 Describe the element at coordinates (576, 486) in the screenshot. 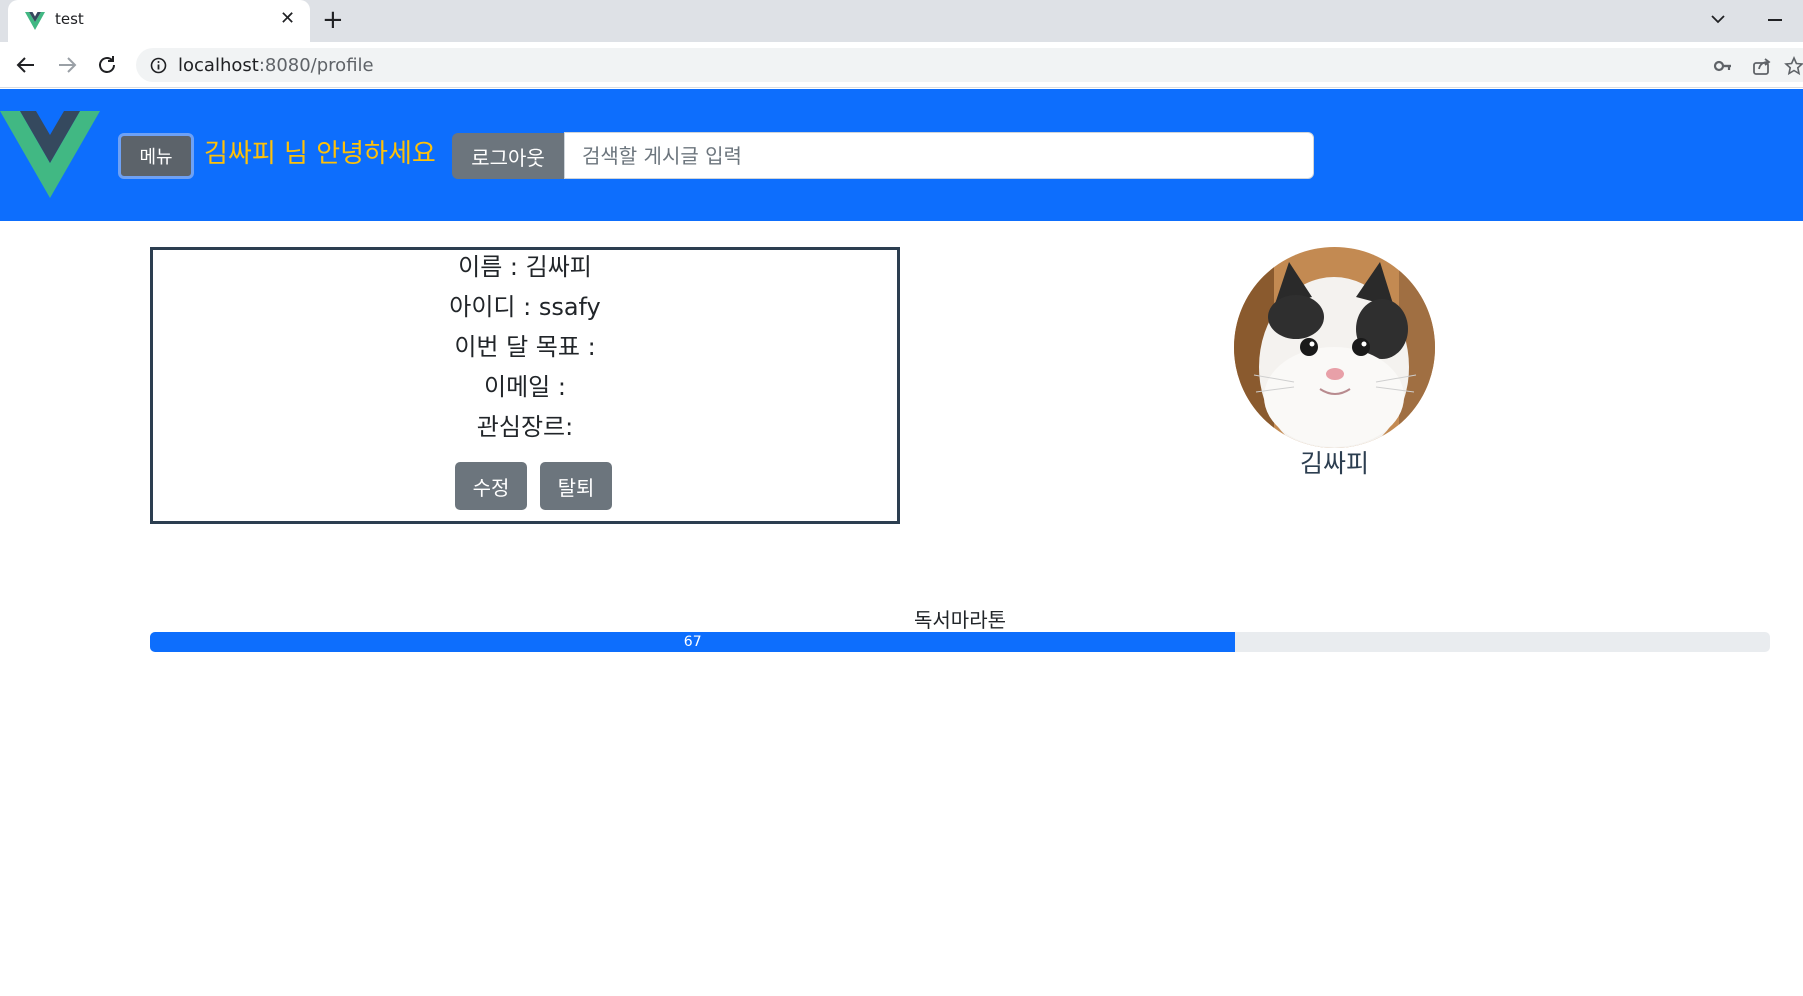

I see `withdraw-button: 탈퇴` at that location.